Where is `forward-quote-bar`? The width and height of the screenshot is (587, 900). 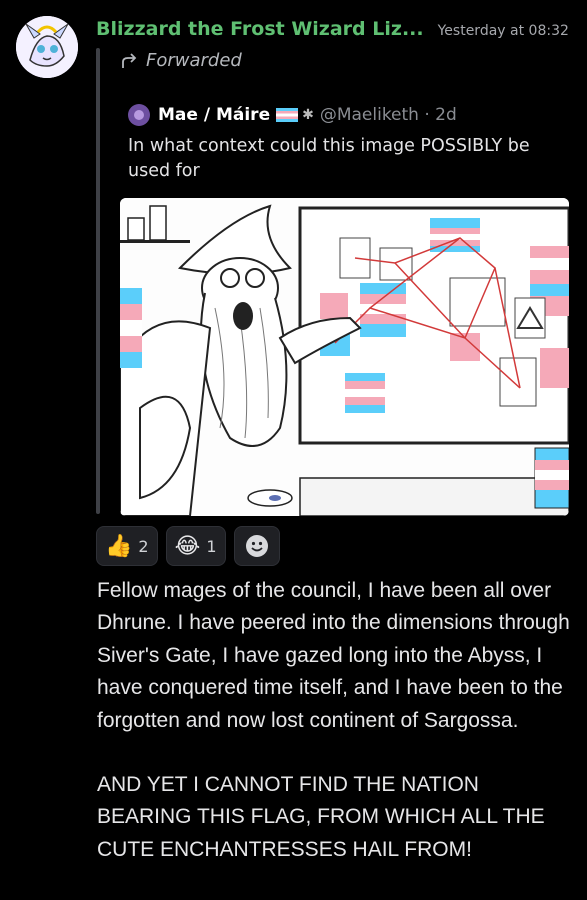
forward-quote-bar is located at coordinates (98, 281).